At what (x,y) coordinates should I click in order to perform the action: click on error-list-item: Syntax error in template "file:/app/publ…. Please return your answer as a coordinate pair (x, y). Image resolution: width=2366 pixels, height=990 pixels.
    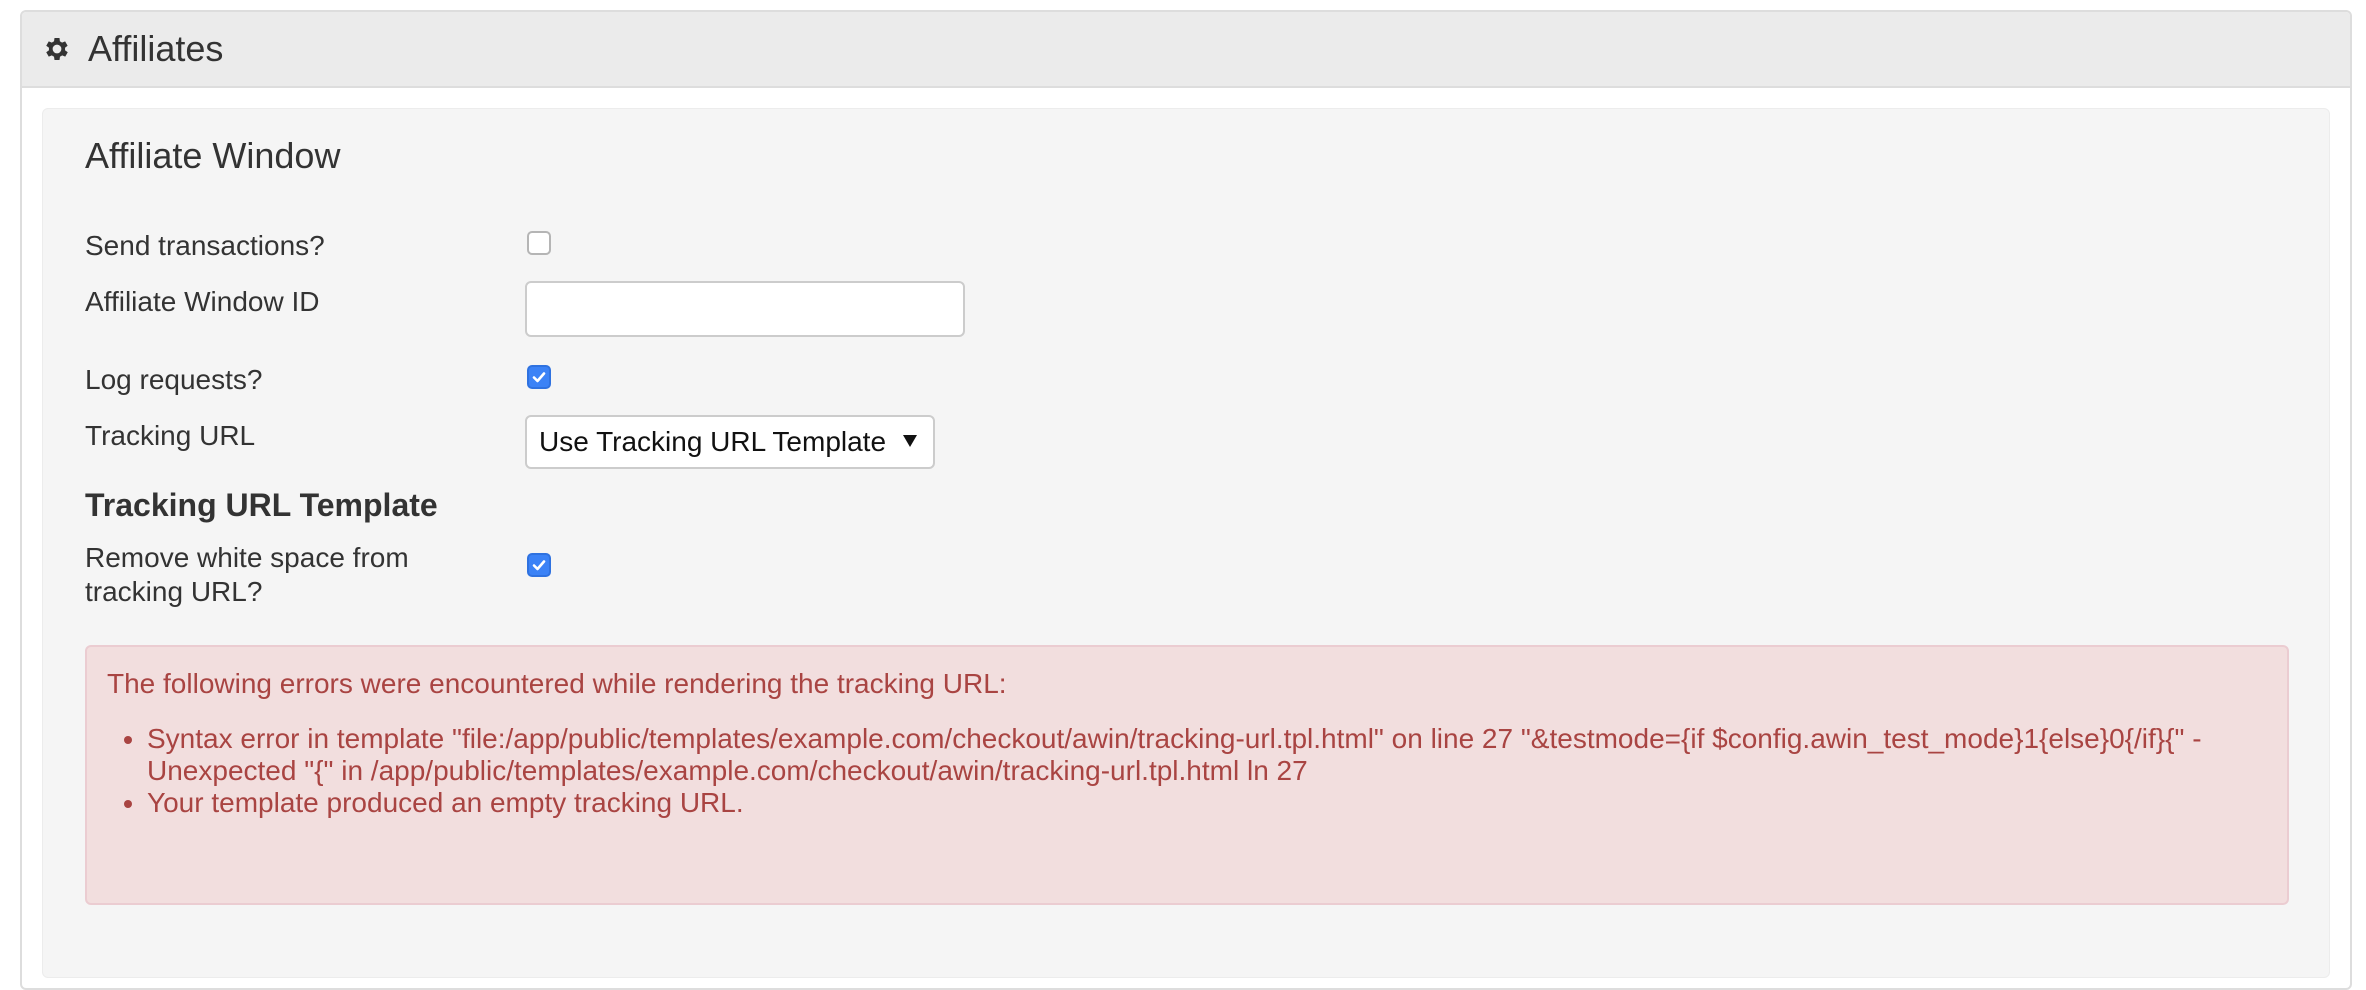
    Looking at the image, I should click on (1207, 755).